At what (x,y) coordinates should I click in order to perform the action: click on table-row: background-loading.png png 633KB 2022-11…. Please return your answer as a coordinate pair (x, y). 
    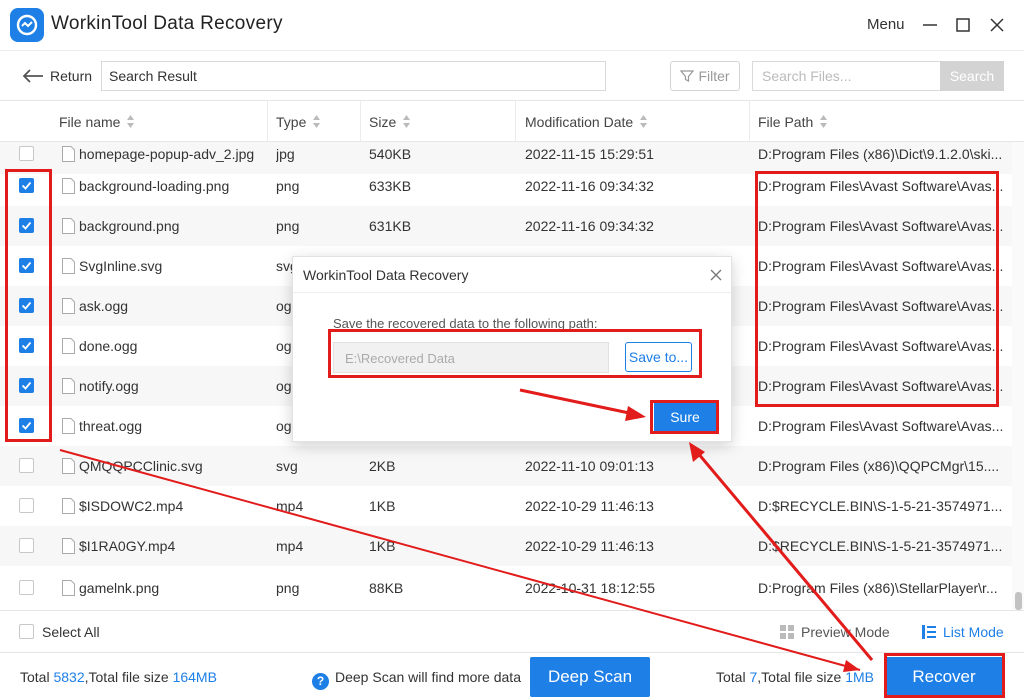
    Looking at the image, I should click on (506, 186).